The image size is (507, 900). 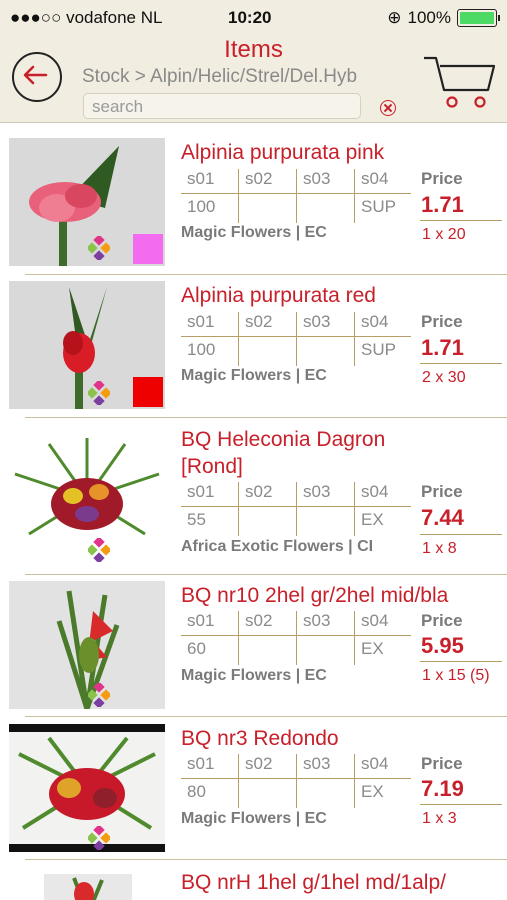 I want to click on clear-search-icon, so click(x=388, y=108).